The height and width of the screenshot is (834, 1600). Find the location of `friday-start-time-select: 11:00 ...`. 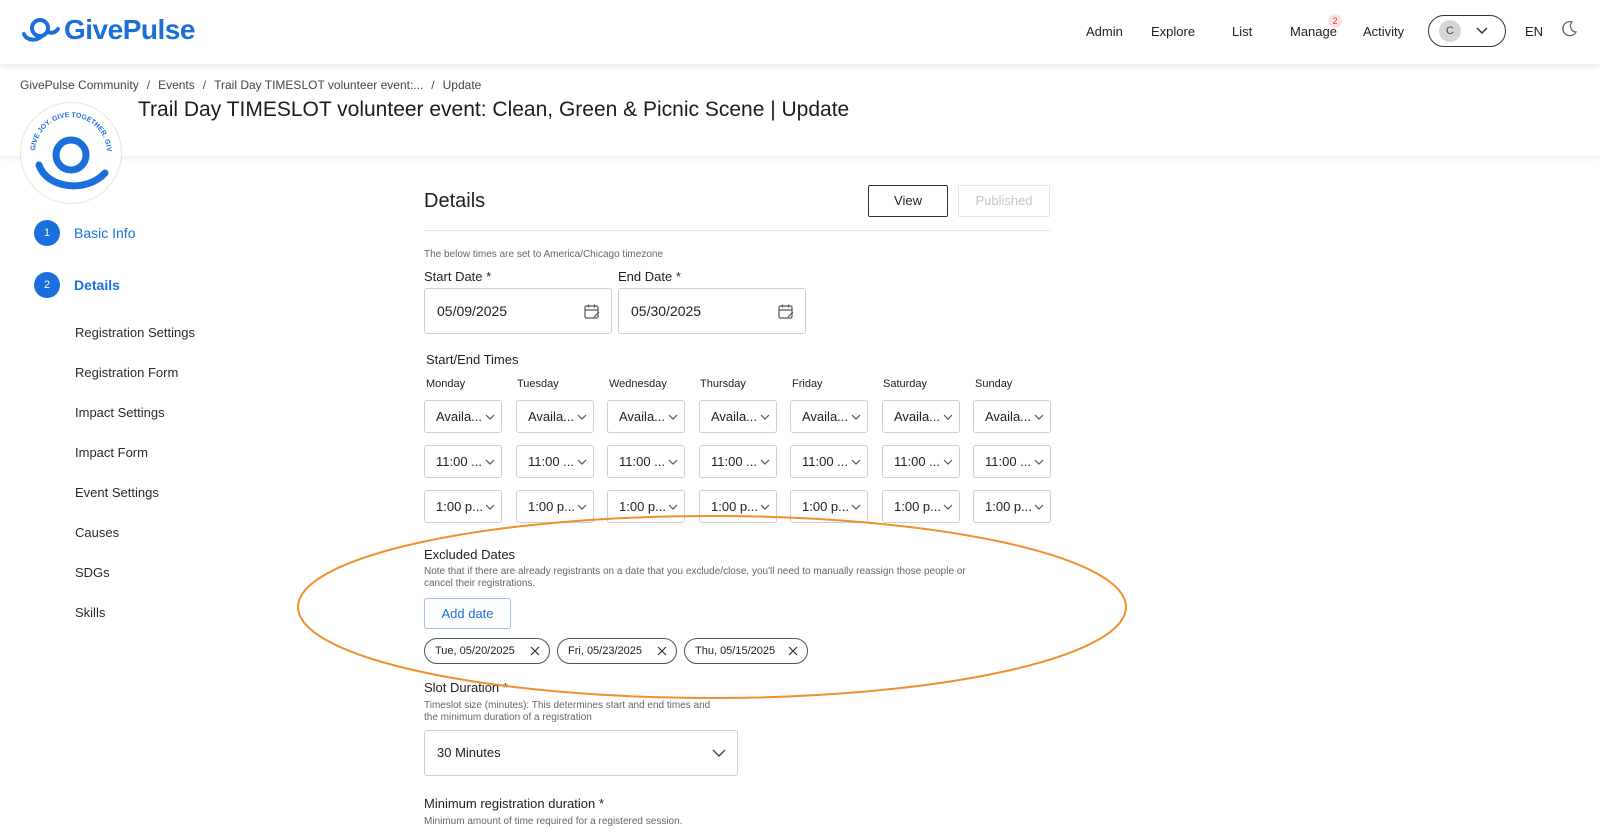

friday-start-time-select: 11:00 ... is located at coordinates (829, 461).